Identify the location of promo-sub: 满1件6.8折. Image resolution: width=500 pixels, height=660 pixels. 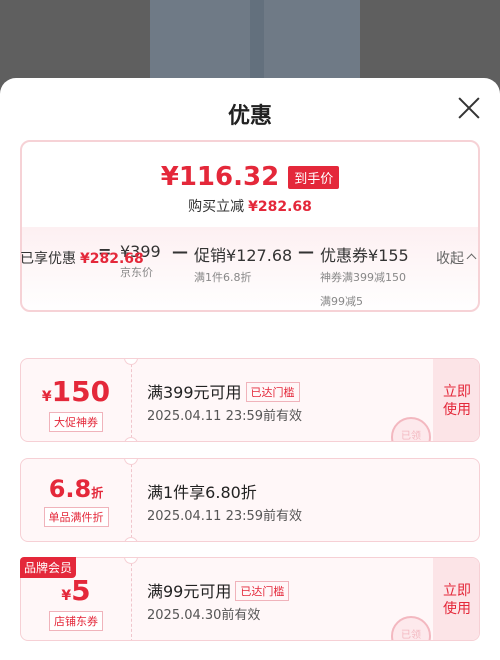
(223, 277).